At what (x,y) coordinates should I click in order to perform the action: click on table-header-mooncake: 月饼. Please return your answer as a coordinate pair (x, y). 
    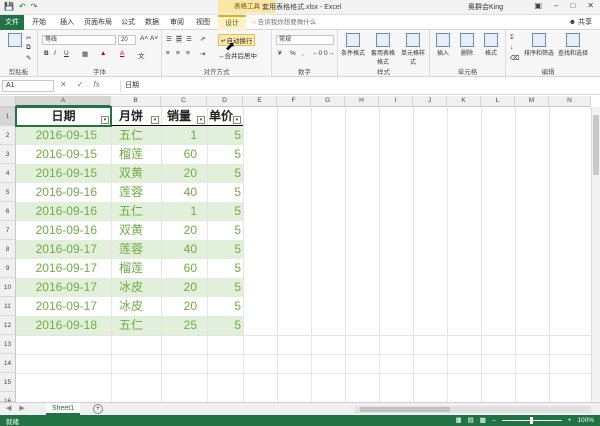
    Looking at the image, I should click on (131, 116).